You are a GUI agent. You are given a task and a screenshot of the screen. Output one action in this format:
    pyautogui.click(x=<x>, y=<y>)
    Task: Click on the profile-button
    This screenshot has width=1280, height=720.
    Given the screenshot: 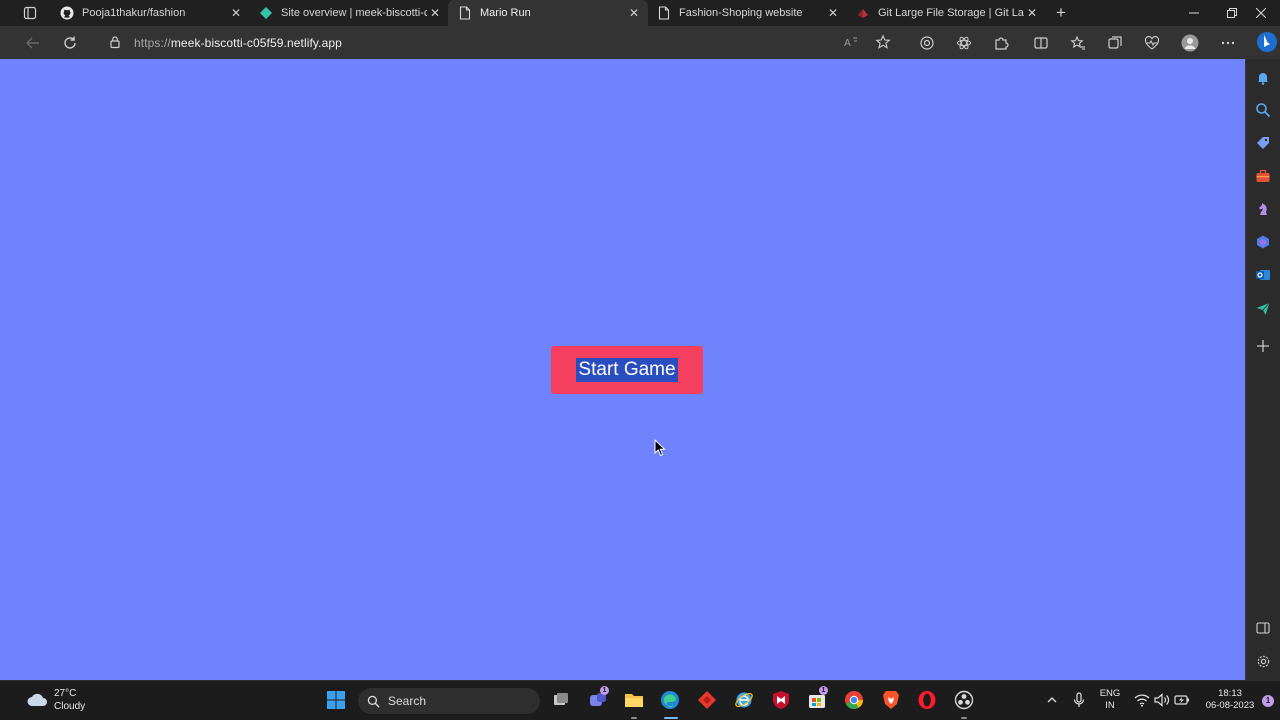 What is the action you would take?
    pyautogui.click(x=1190, y=43)
    